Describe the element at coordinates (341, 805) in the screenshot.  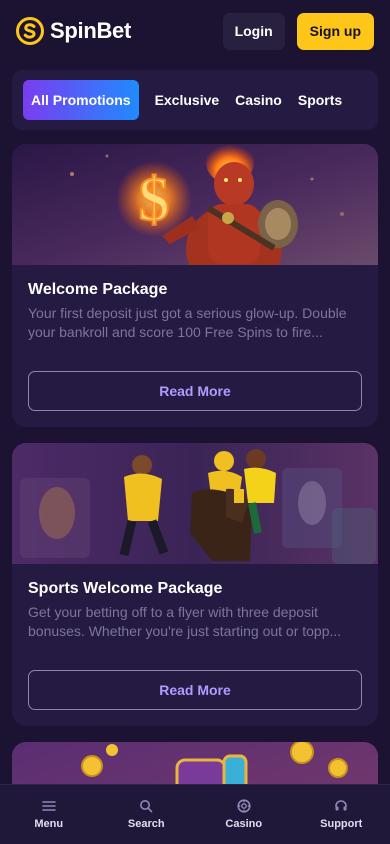
I see `headset-icon` at that location.